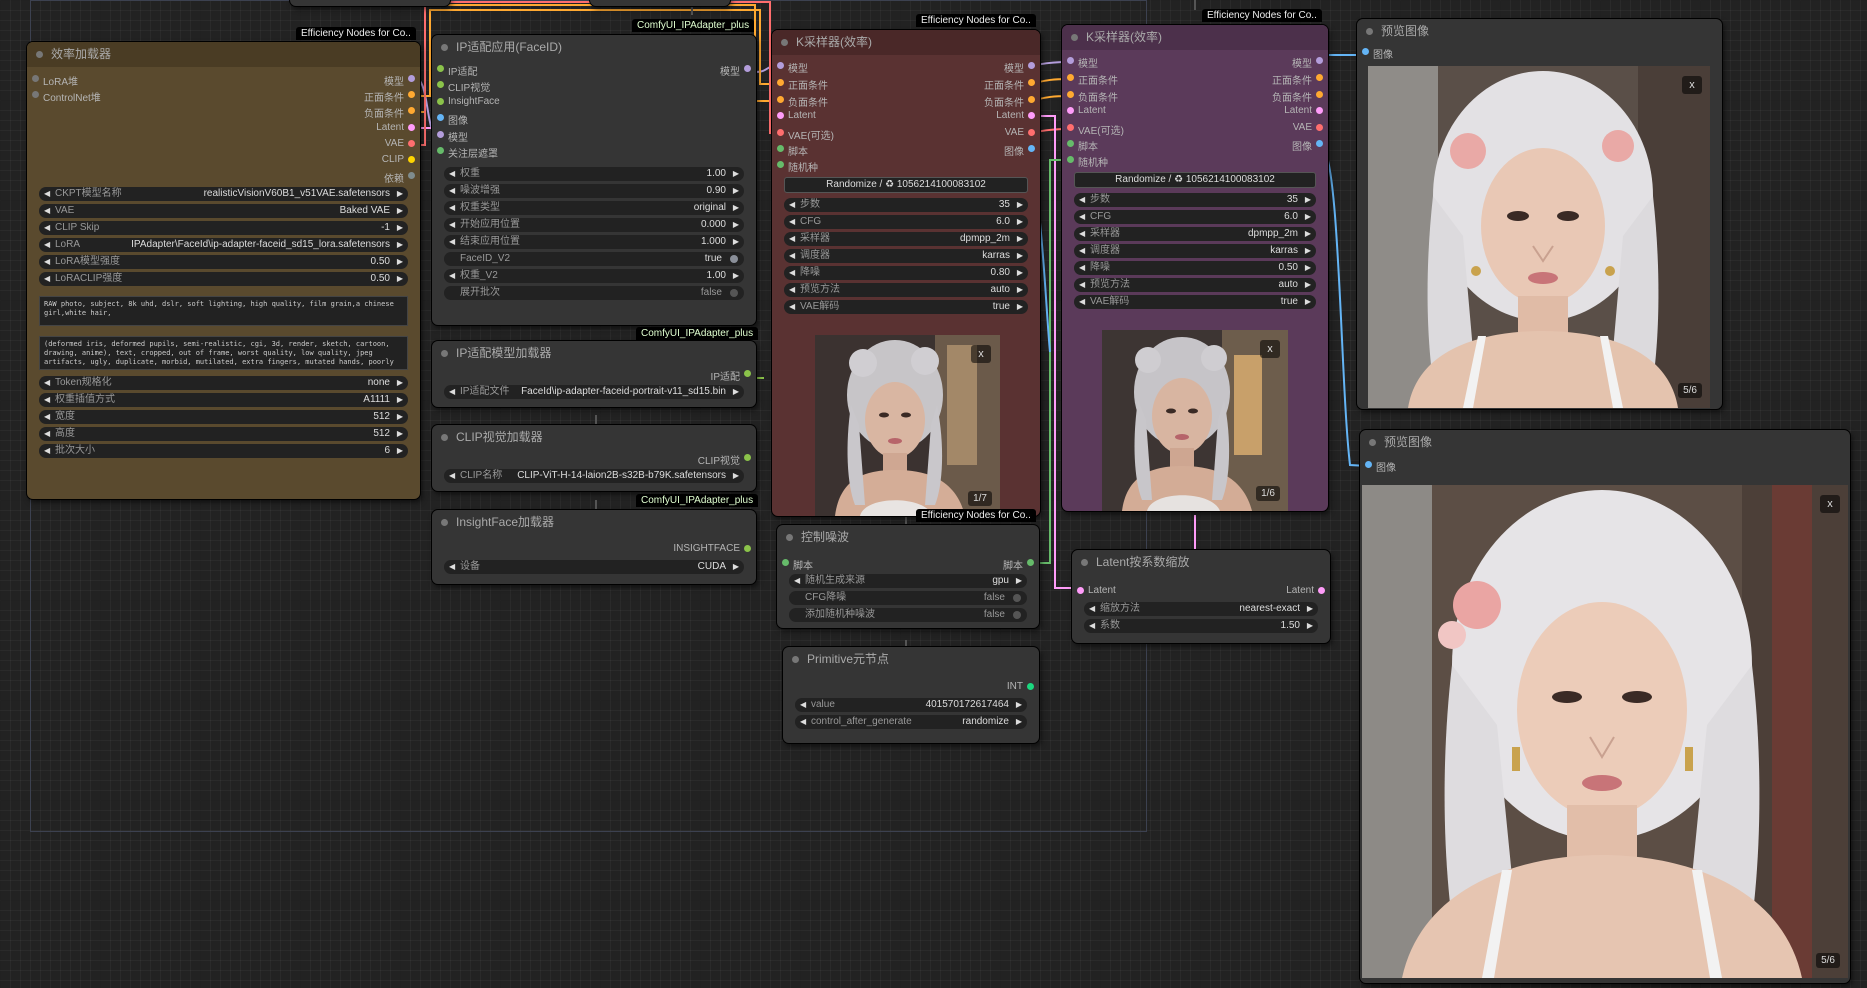 The image size is (1867, 988). What do you see at coordinates (223, 54) in the screenshot?
I see `loader-title-bar: 效率加载器` at bounding box center [223, 54].